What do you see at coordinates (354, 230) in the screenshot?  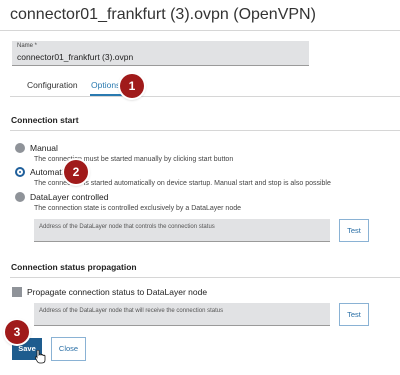 I see `test-control-node-button: Test` at bounding box center [354, 230].